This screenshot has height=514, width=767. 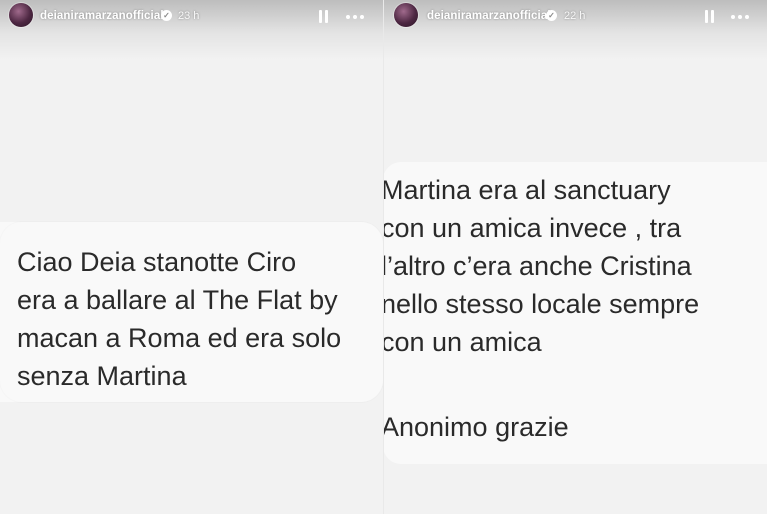 I want to click on post-time: 22 h, so click(x=575, y=16).